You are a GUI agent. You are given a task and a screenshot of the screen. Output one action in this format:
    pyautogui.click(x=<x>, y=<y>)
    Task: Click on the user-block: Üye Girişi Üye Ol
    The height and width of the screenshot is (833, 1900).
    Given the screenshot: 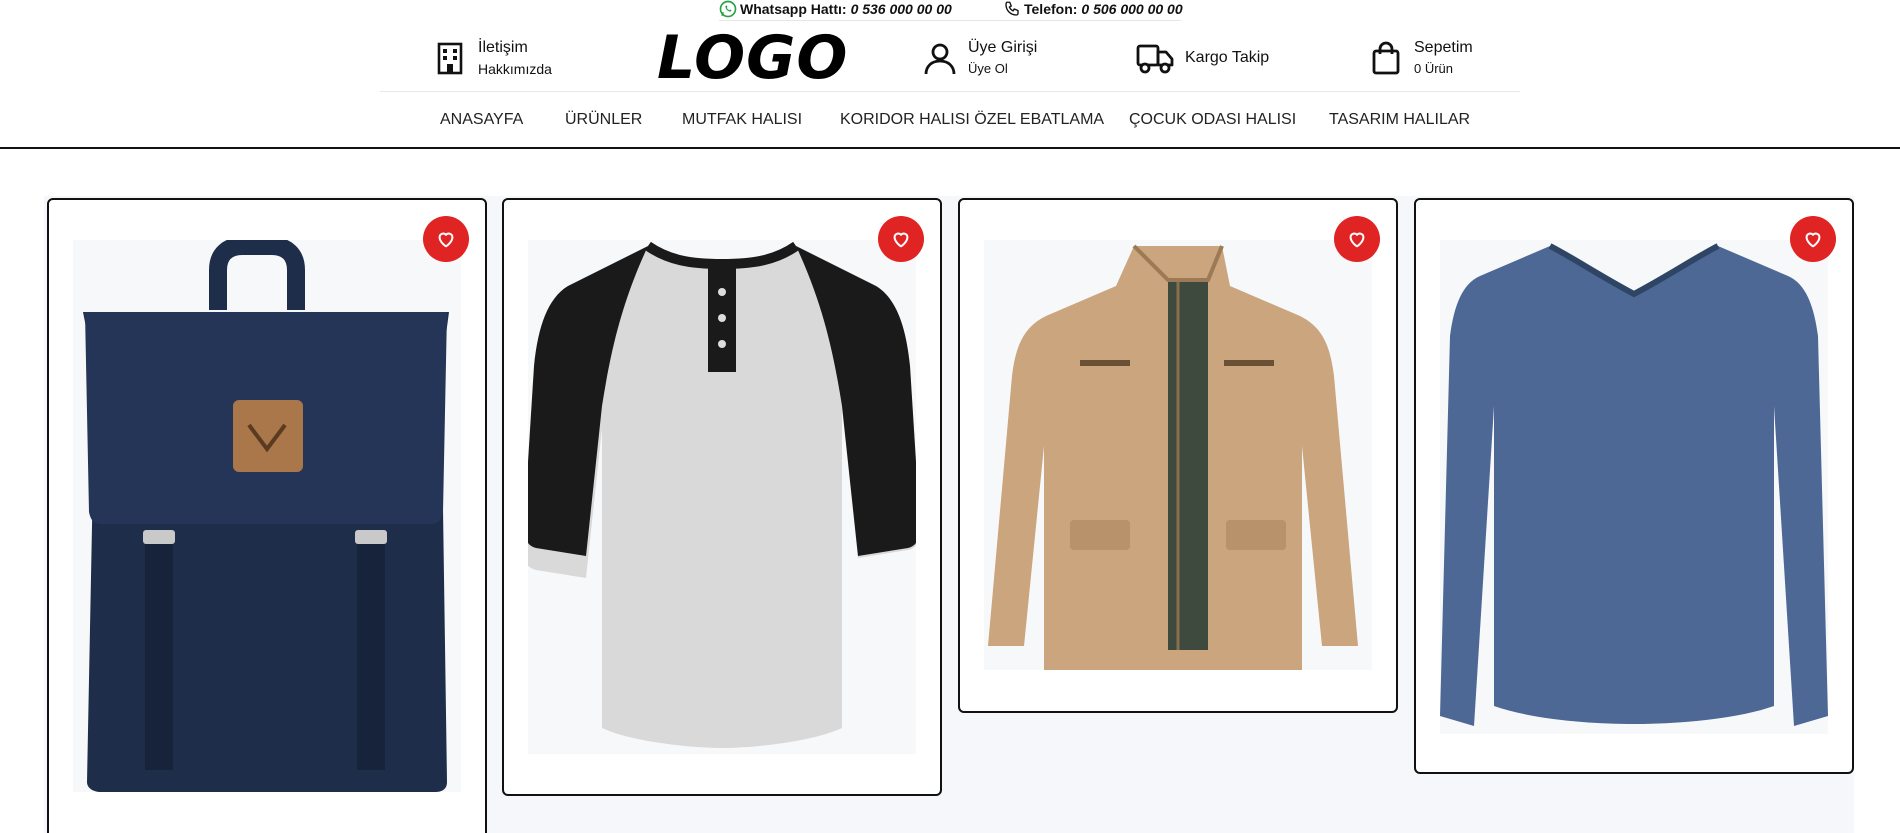 What is the action you would take?
    pyautogui.click(x=979, y=58)
    